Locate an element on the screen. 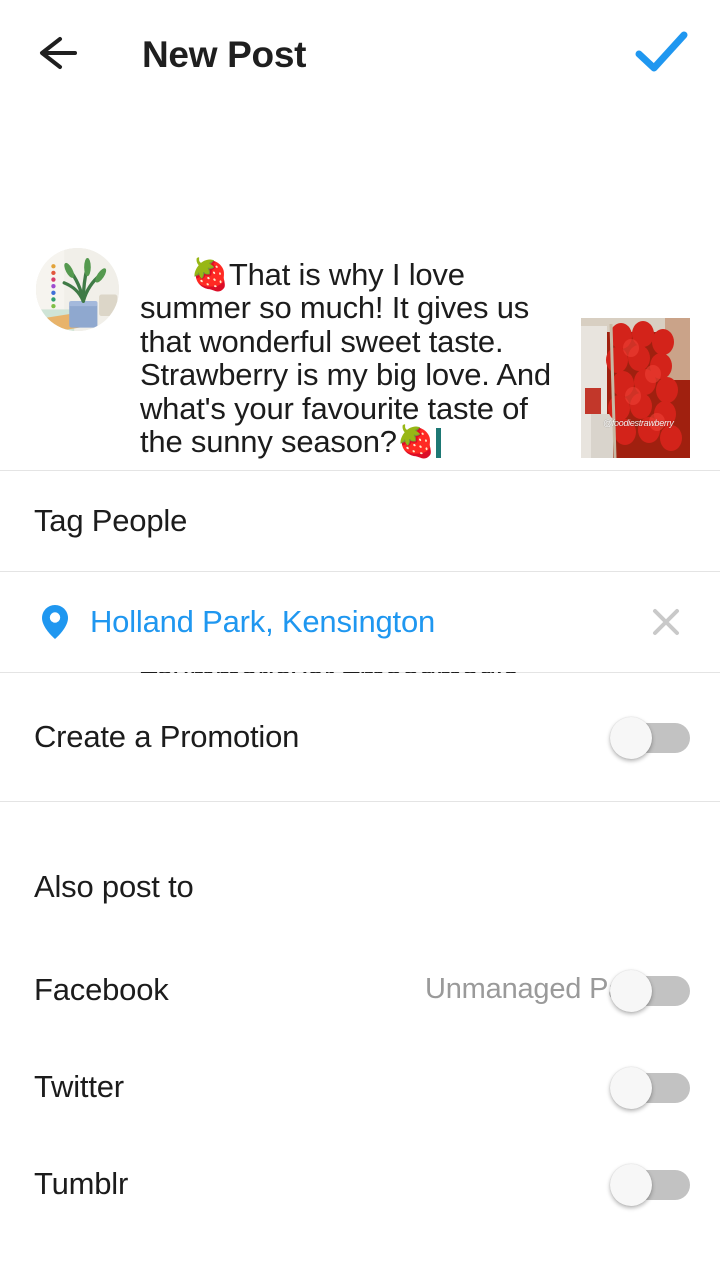  page-title: New Post is located at coordinates (224, 54).